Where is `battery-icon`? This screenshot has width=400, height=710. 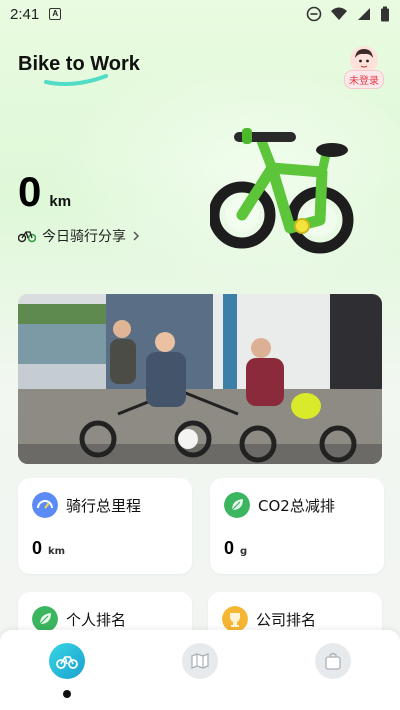 battery-icon is located at coordinates (385, 14).